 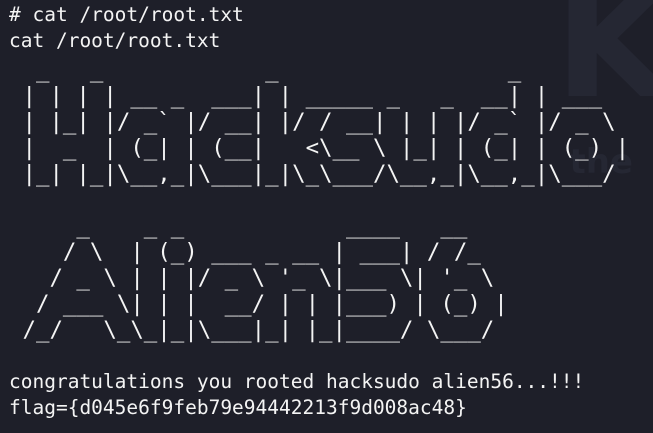 I want to click on command-prompt-line: # cat /root/root.txt, so click(x=126, y=14).